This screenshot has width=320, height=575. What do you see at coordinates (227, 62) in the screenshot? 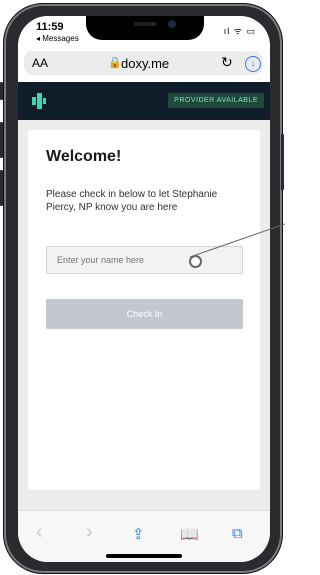
I see `reload-icon: ↻` at bounding box center [227, 62].